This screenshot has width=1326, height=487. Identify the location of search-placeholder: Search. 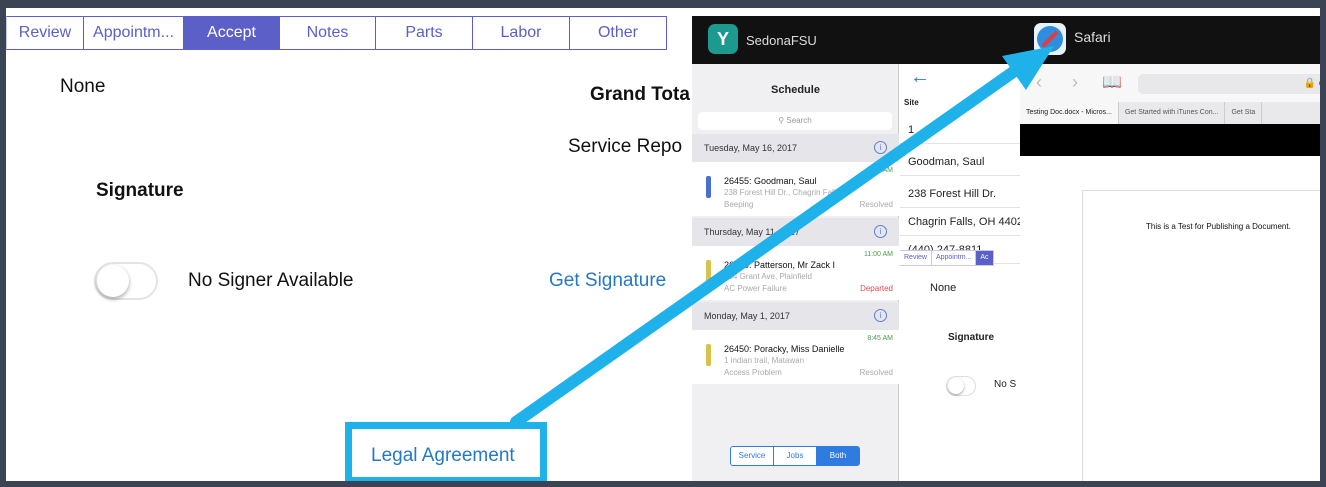
(799, 120).